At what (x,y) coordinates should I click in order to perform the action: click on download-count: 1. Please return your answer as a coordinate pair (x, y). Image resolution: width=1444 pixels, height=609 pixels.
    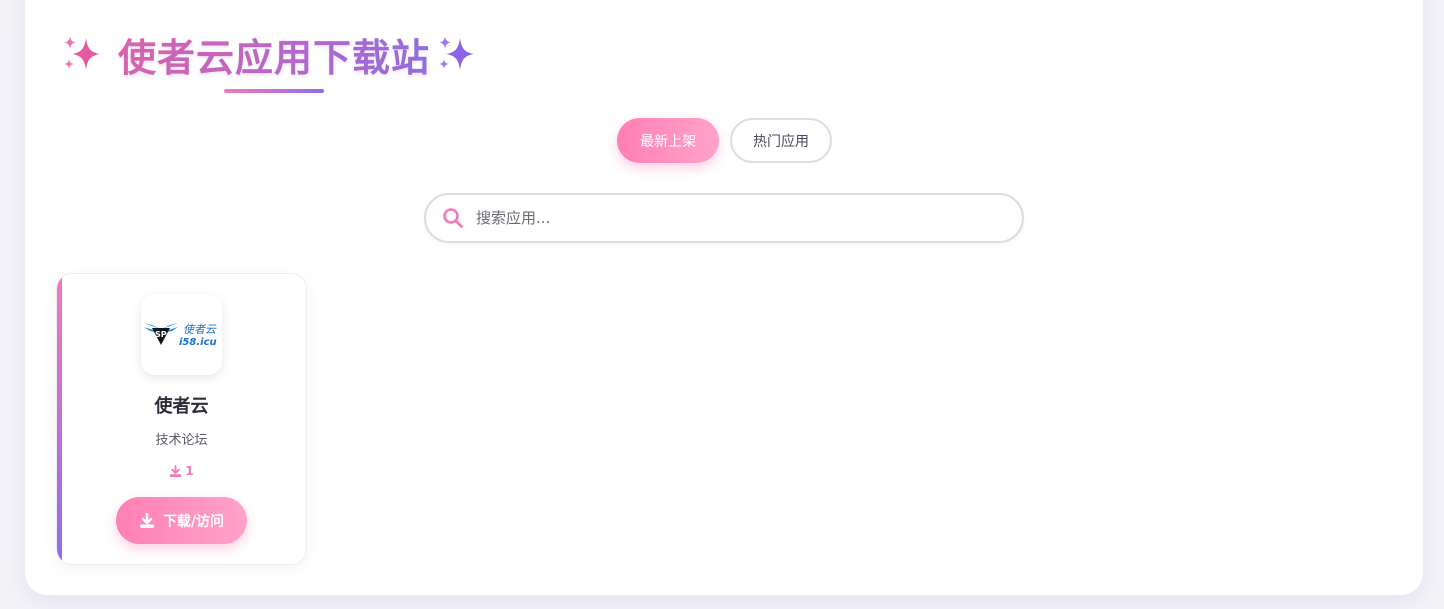
    Looking at the image, I should click on (181, 471).